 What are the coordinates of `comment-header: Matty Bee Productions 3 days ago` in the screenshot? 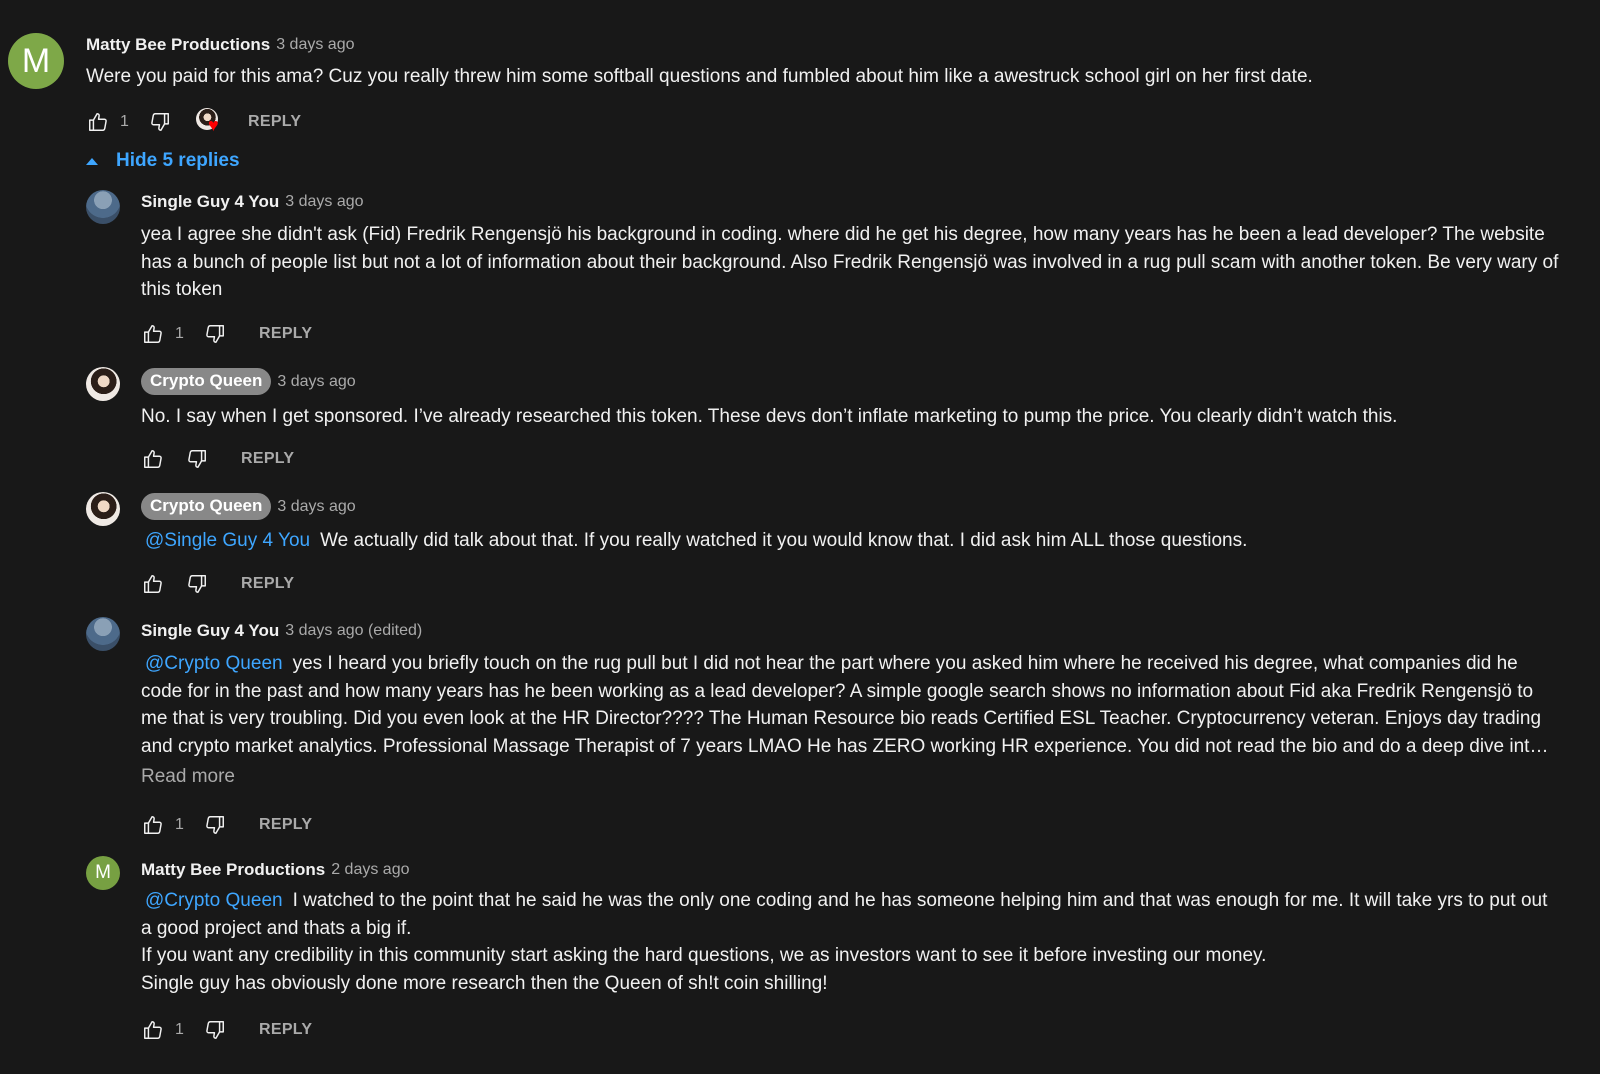 It's located at (220, 45).